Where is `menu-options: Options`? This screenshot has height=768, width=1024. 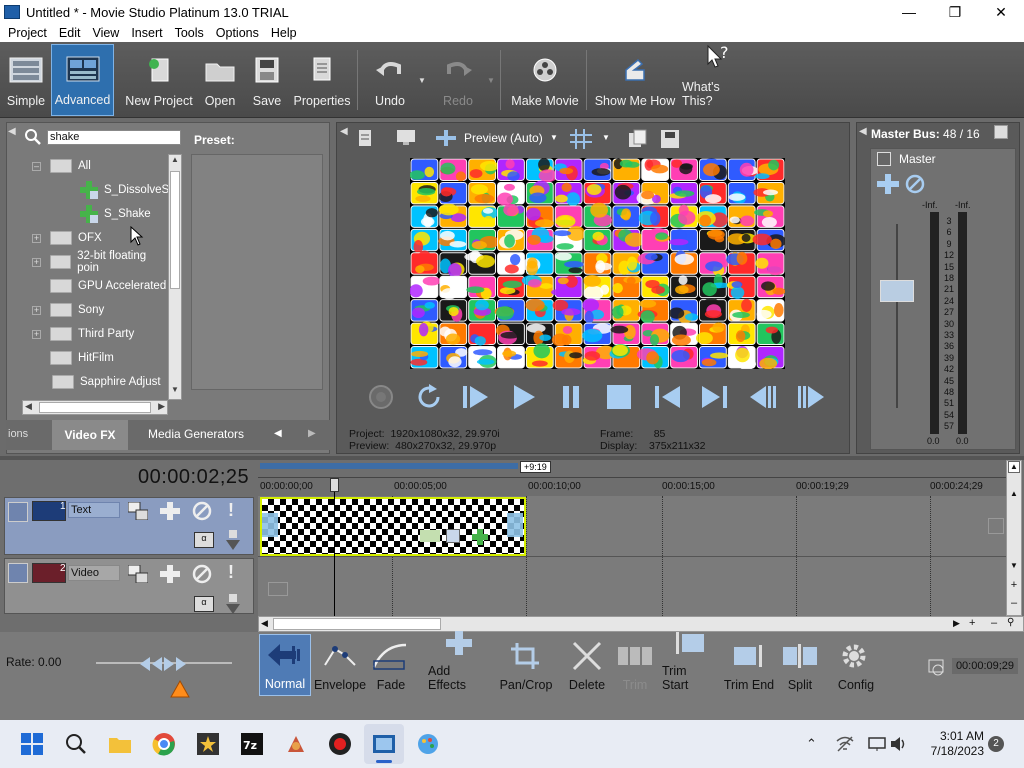
menu-options: Options is located at coordinates (237, 33).